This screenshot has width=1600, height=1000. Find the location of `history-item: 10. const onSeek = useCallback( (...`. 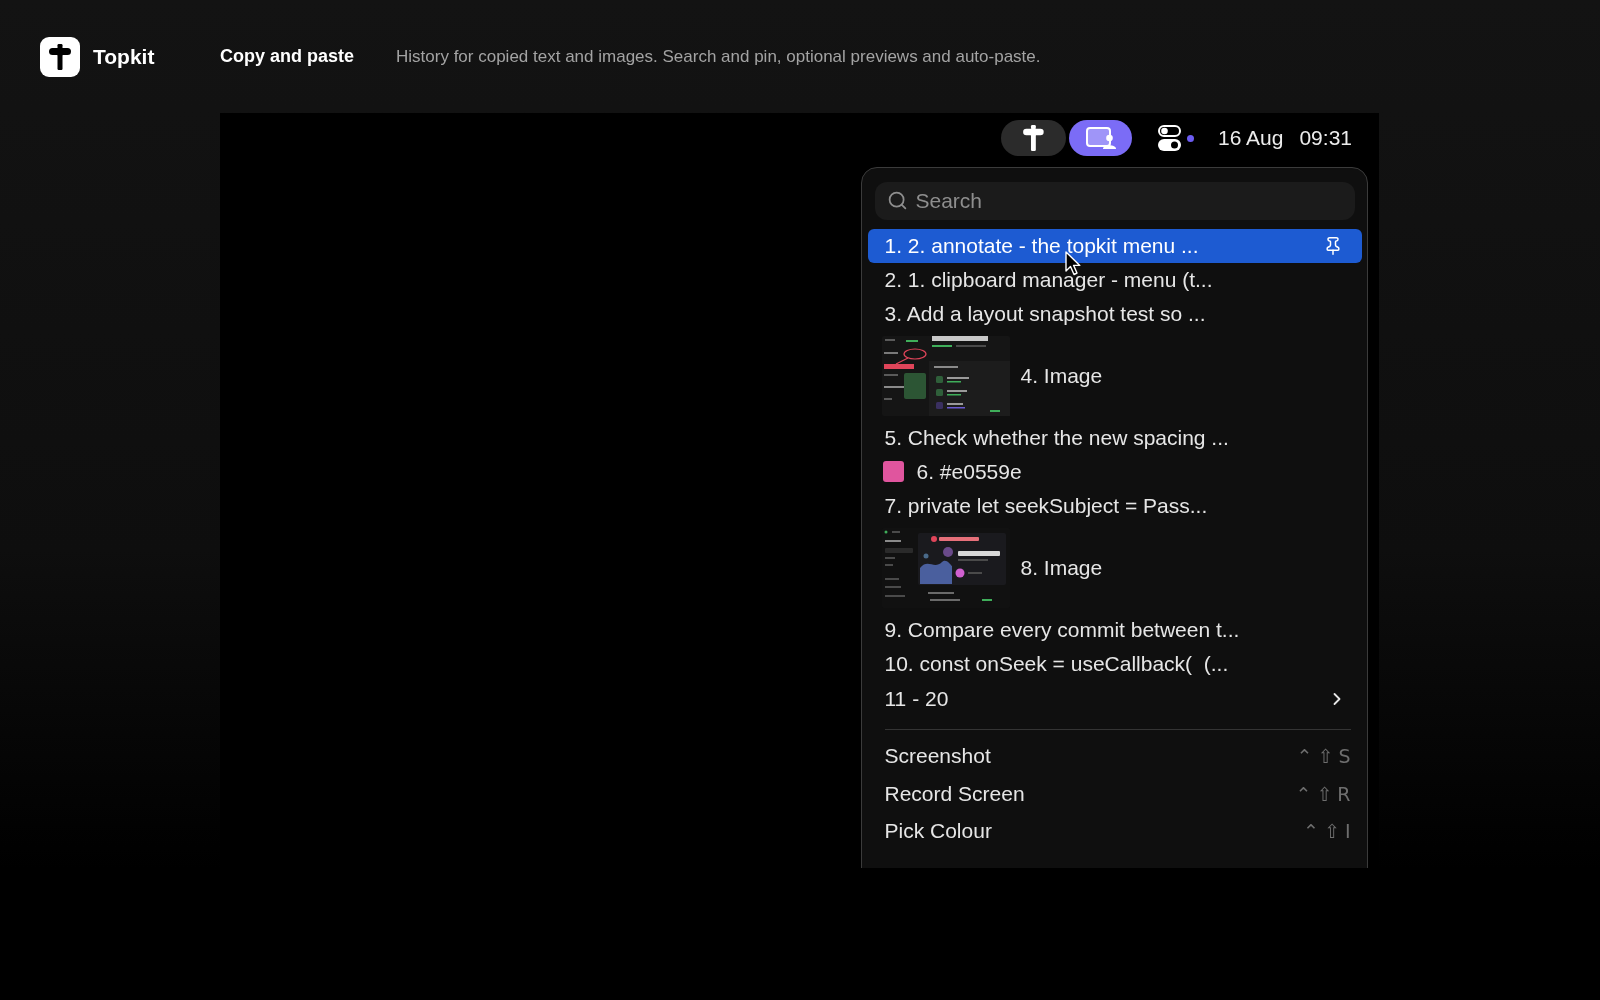

history-item: 10. const onSeek = useCallback( (... is located at coordinates (1114, 663).